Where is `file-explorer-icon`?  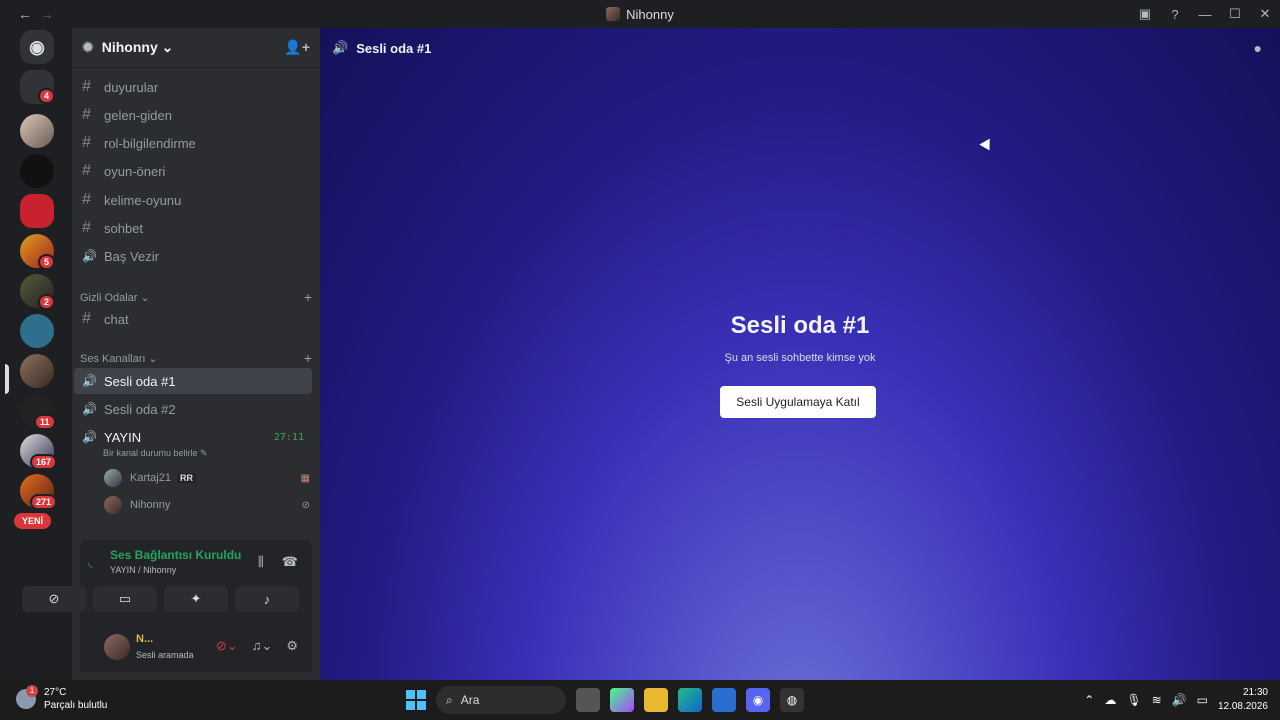 file-explorer-icon is located at coordinates (656, 700).